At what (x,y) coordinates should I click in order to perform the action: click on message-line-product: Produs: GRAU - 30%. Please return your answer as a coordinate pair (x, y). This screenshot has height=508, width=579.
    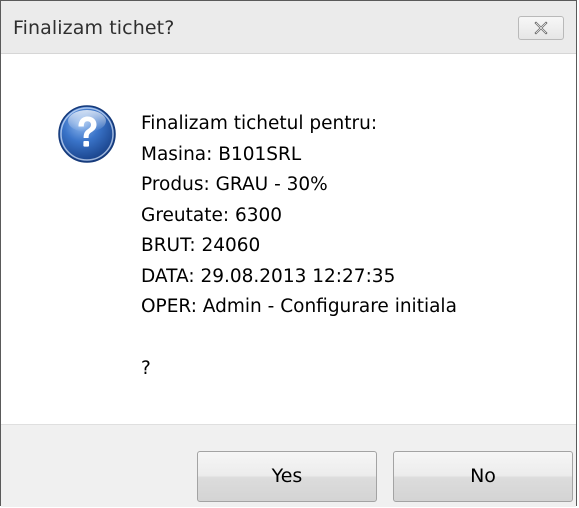
    Looking at the image, I should click on (234, 184).